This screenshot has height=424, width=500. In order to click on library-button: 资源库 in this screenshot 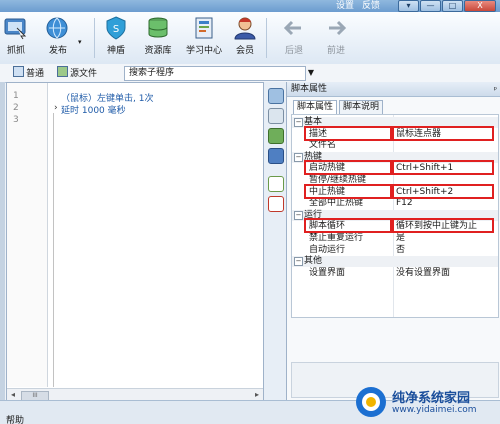, I will do `click(158, 38)`.